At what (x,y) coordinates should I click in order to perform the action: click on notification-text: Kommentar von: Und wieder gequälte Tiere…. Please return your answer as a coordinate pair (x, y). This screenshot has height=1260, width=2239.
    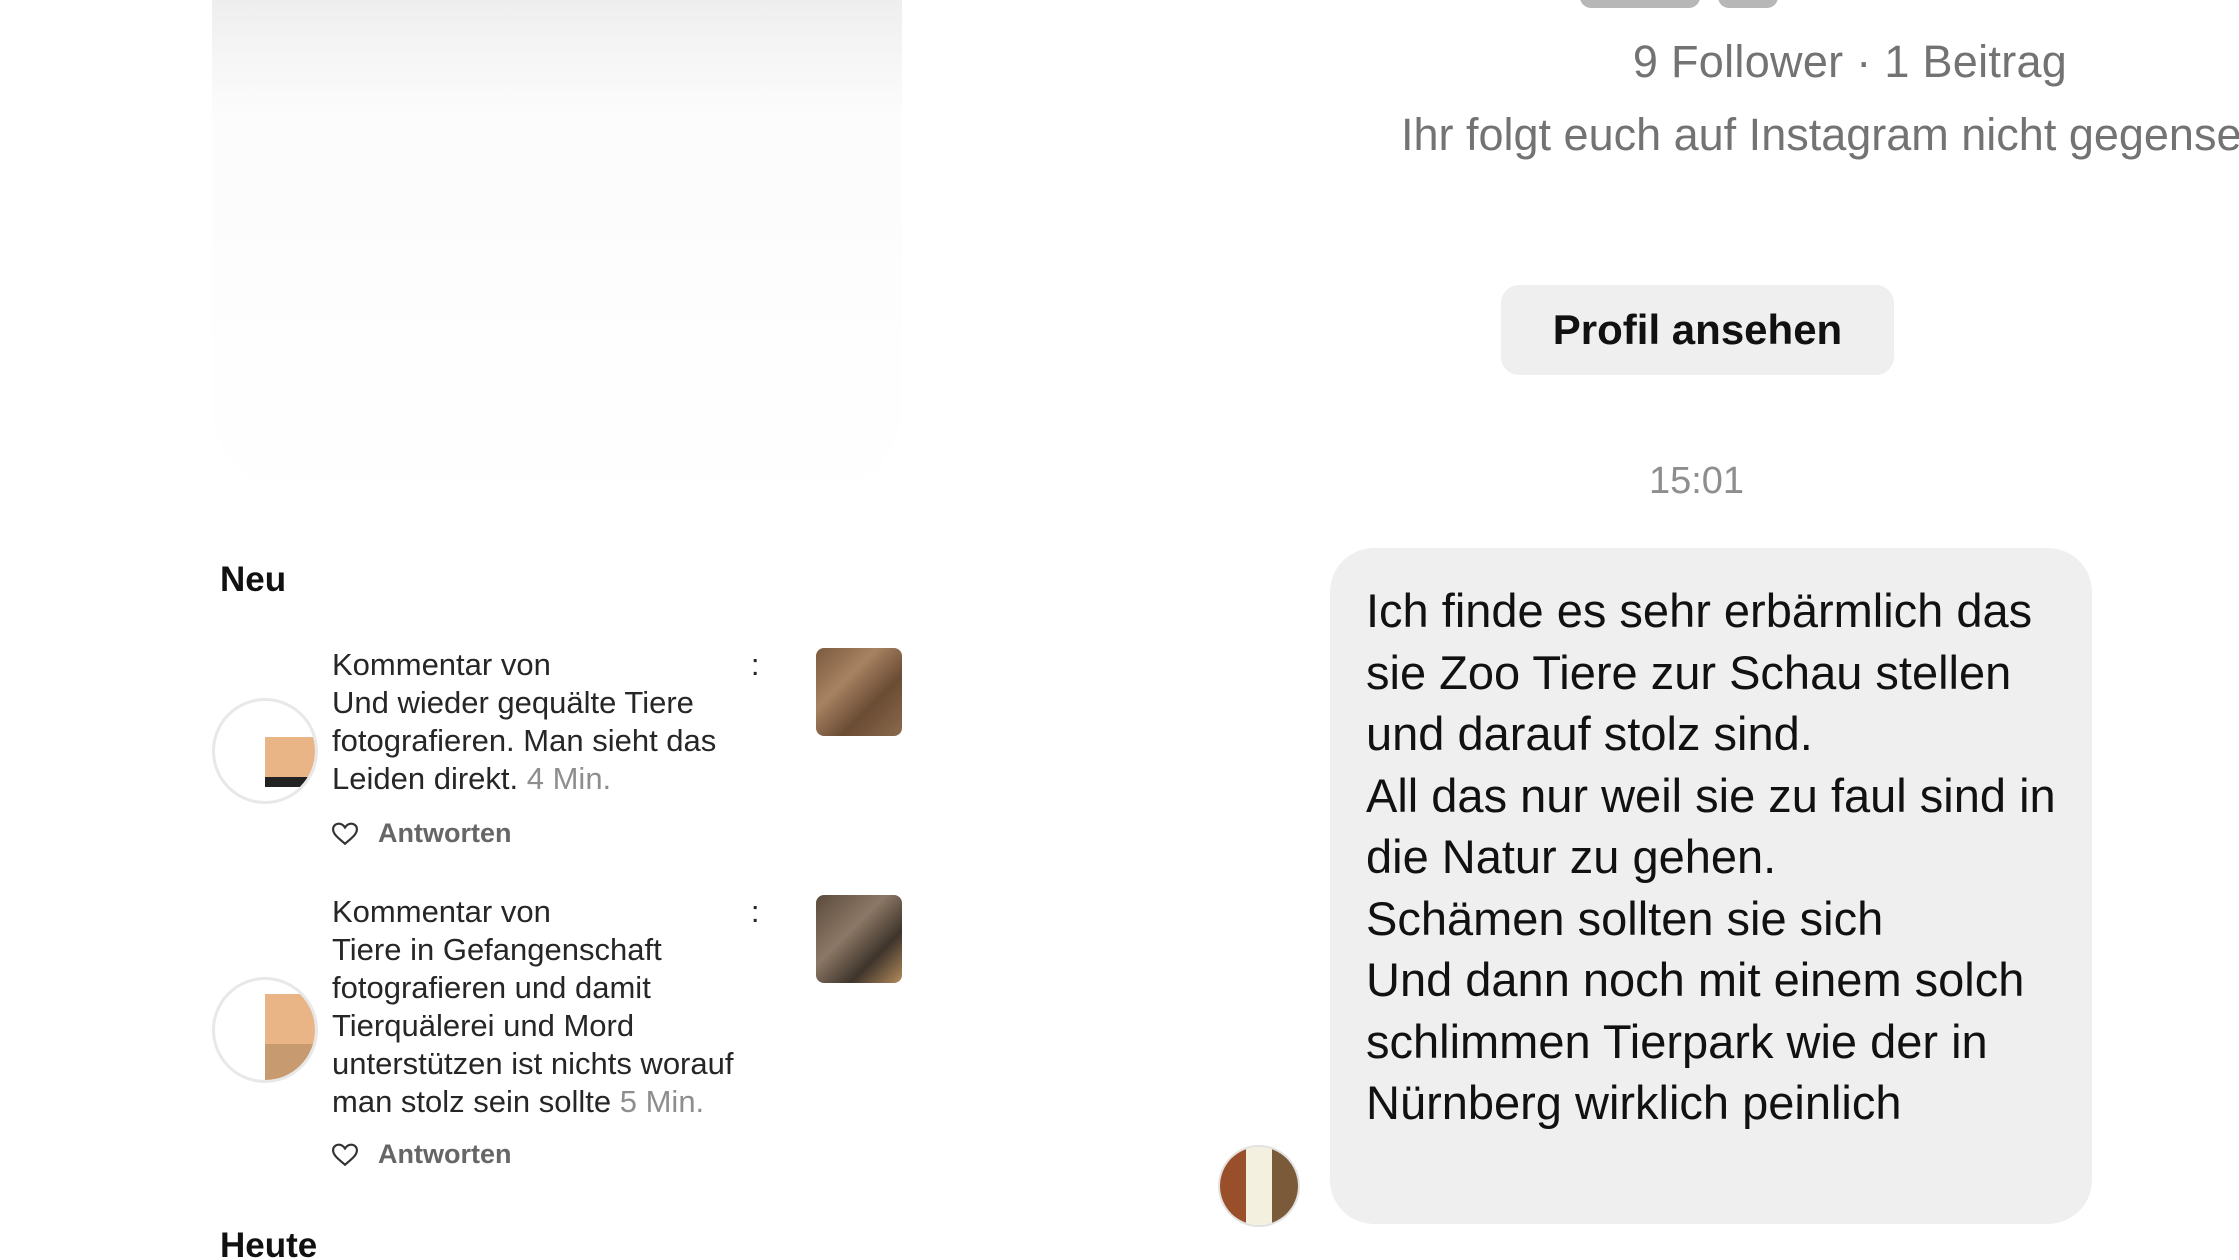
    Looking at the image, I should click on (557, 722).